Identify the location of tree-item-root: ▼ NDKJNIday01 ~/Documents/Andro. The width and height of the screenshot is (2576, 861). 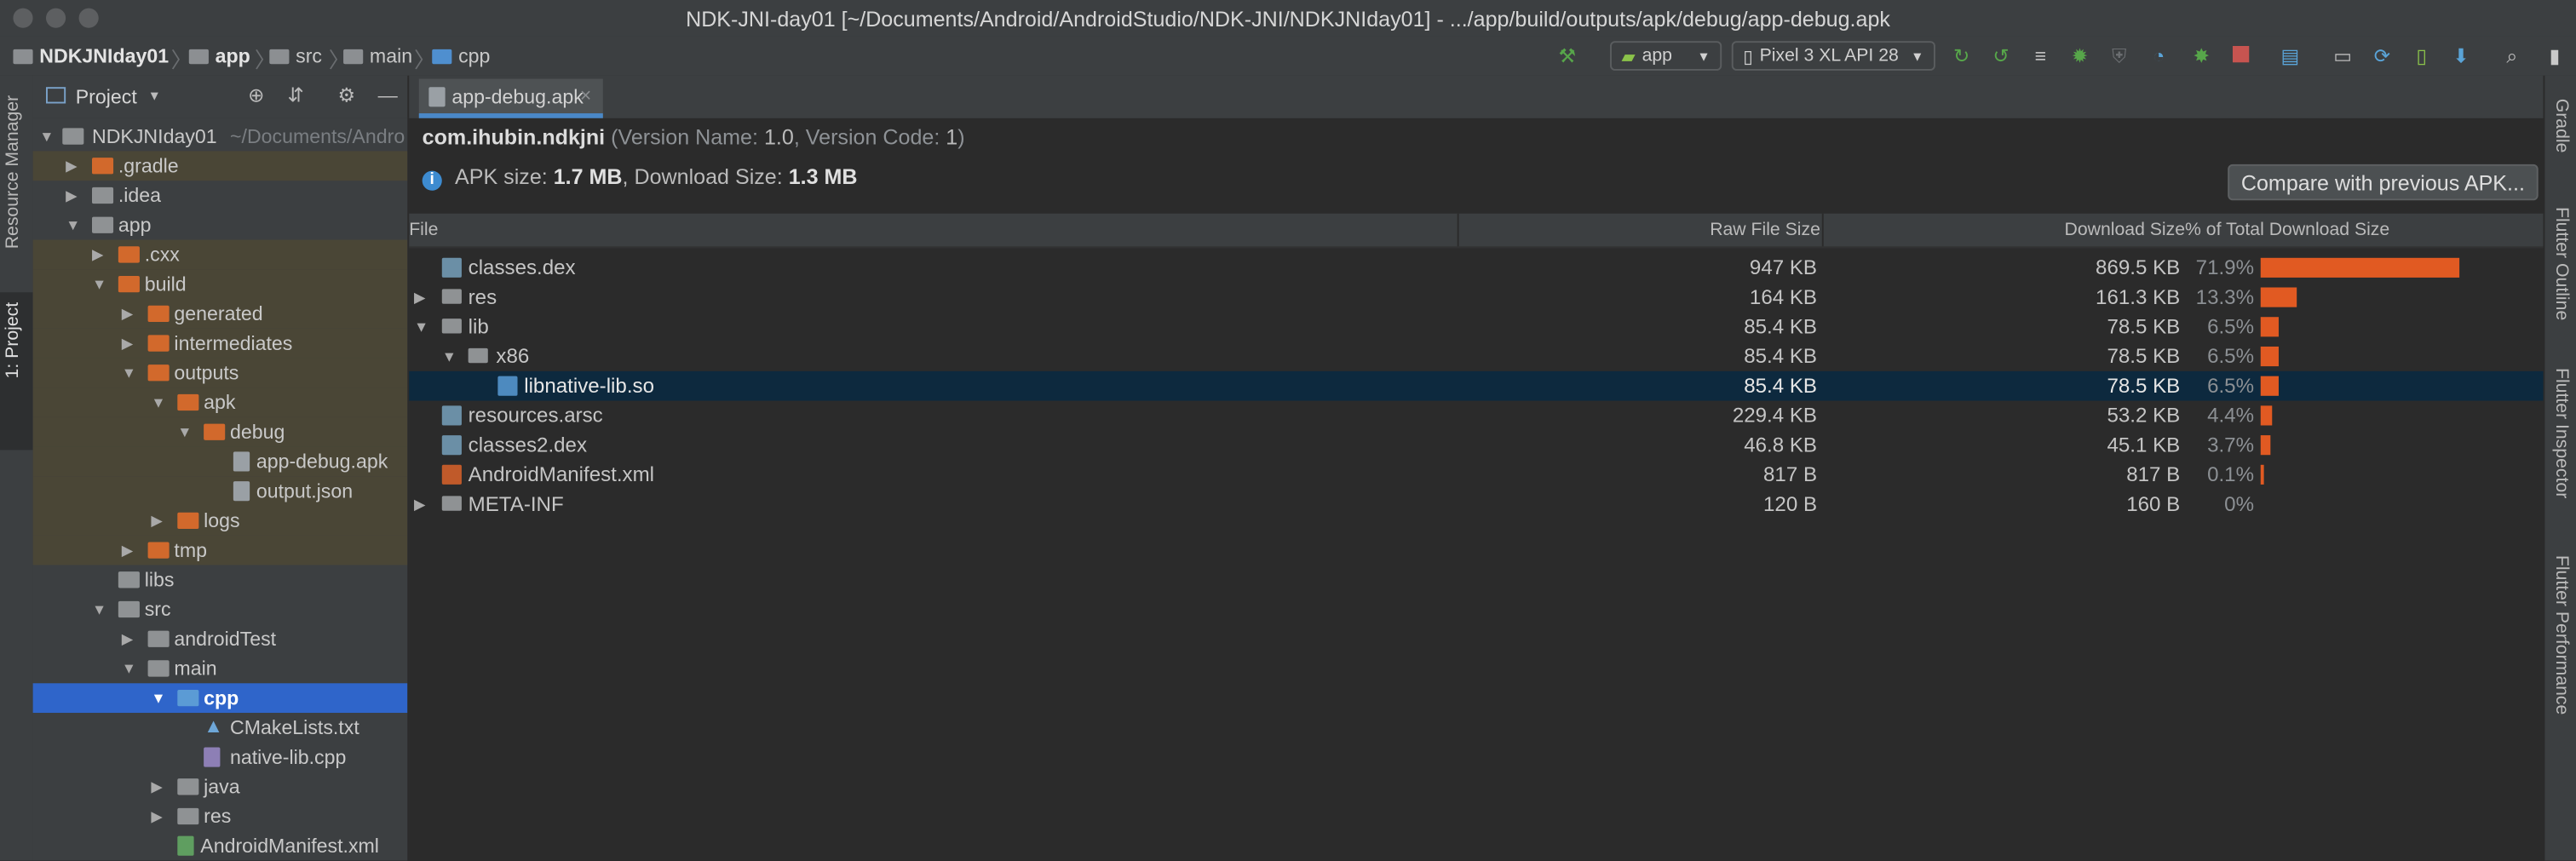
(221, 137).